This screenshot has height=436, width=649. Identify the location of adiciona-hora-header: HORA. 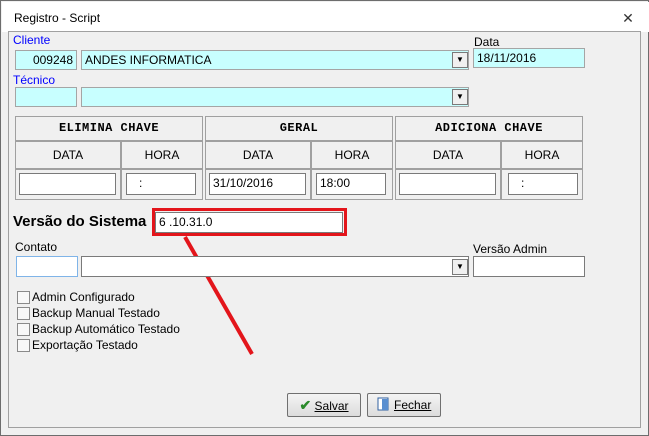
(542, 155).